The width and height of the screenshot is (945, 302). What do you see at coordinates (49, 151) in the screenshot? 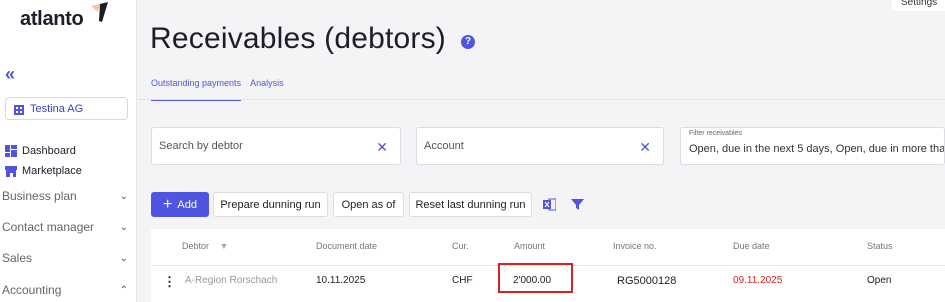
I see `sidebar-item-label: Dashboard` at bounding box center [49, 151].